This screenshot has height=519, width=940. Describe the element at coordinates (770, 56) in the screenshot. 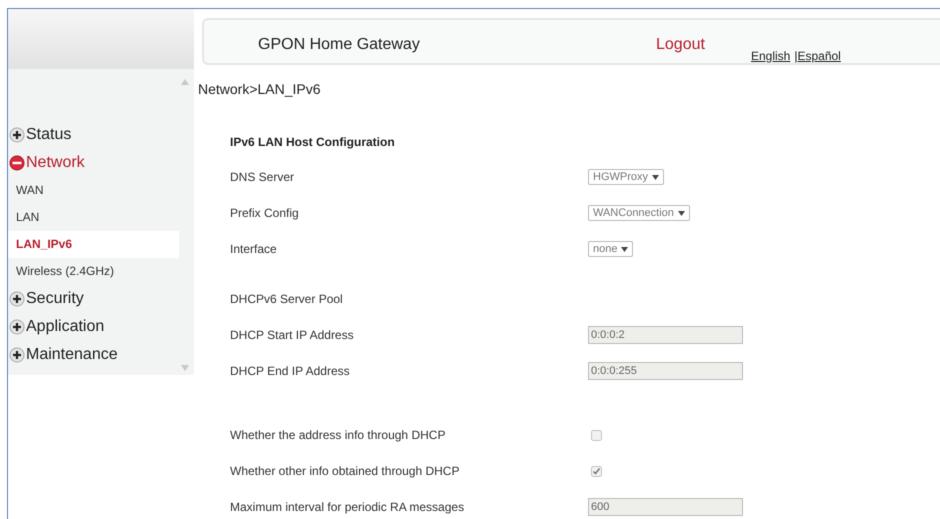

I see `language-link: English` at that location.